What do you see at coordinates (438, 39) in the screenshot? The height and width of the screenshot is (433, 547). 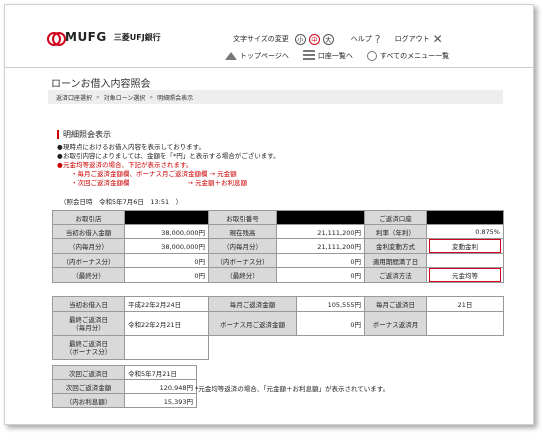 I see `close-icon: ✕` at bounding box center [438, 39].